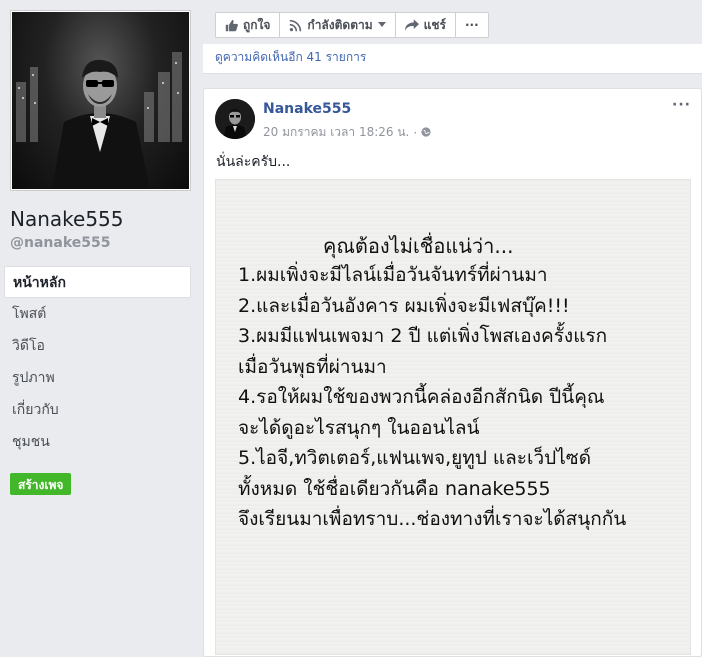 The height and width of the screenshot is (657, 702). Describe the element at coordinates (336, 132) in the screenshot. I see `post-timestamp: 20 มกราคม เวลา 18:26 น.` at that location.